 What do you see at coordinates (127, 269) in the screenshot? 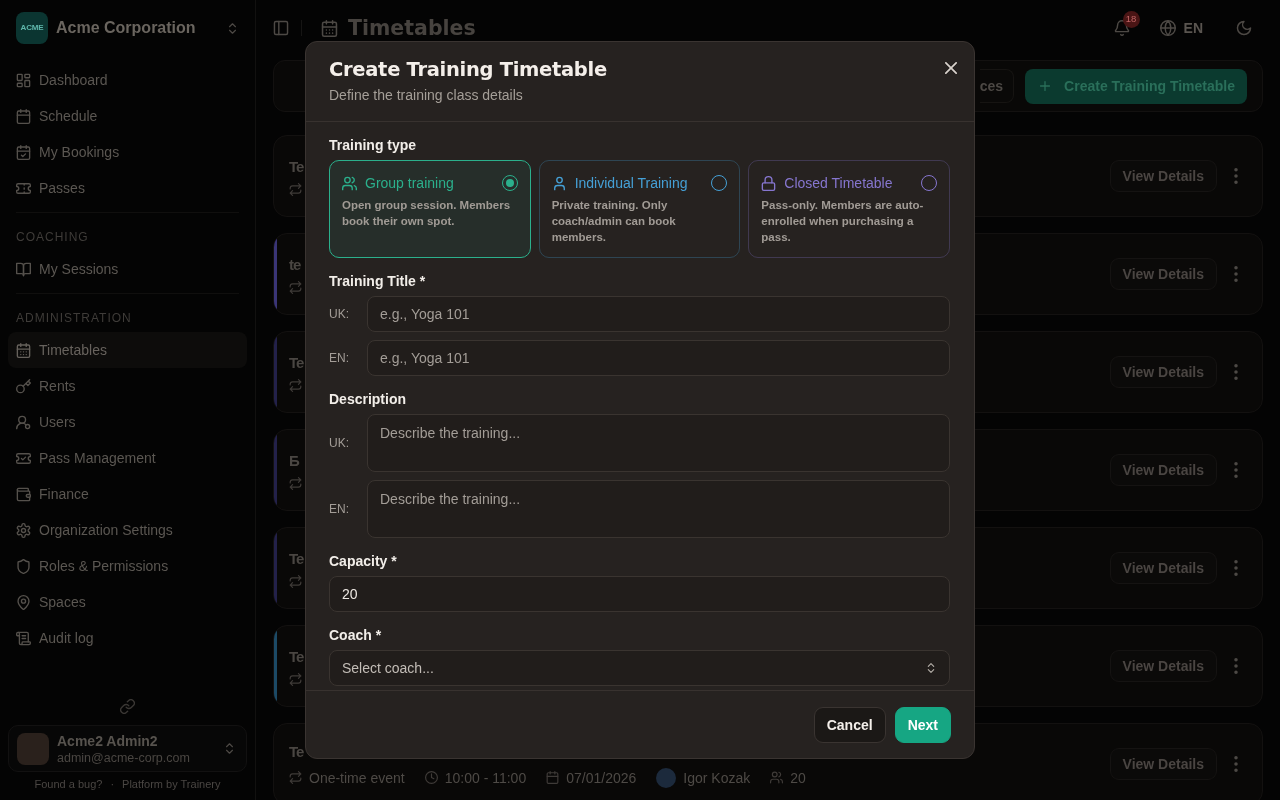
I see `nav-item: My Sessions` at bounding box center [127, 269].